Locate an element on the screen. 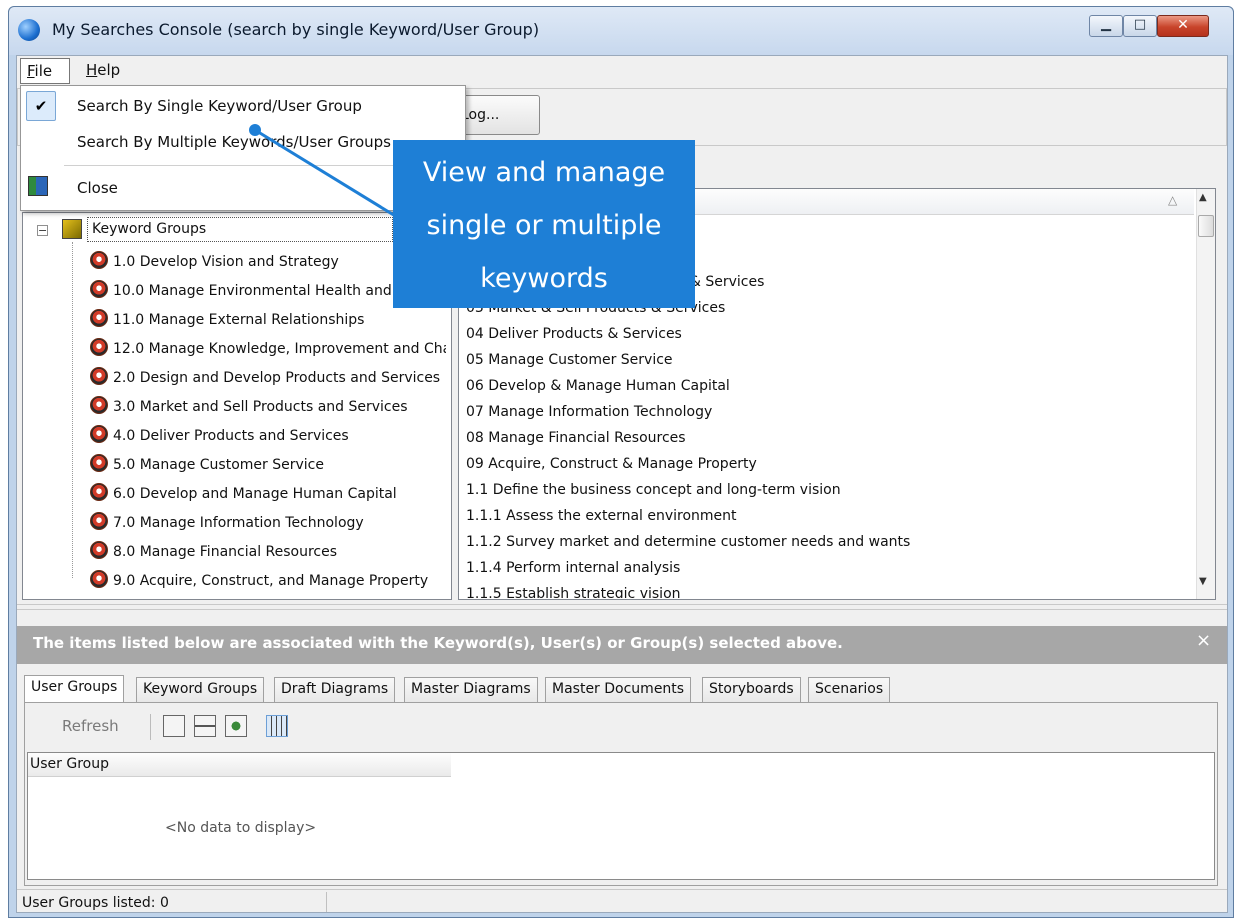 Image resolution: width=1241 pixels, height=923 pixels. toolbar-separator is located at coordinates (150, 727).